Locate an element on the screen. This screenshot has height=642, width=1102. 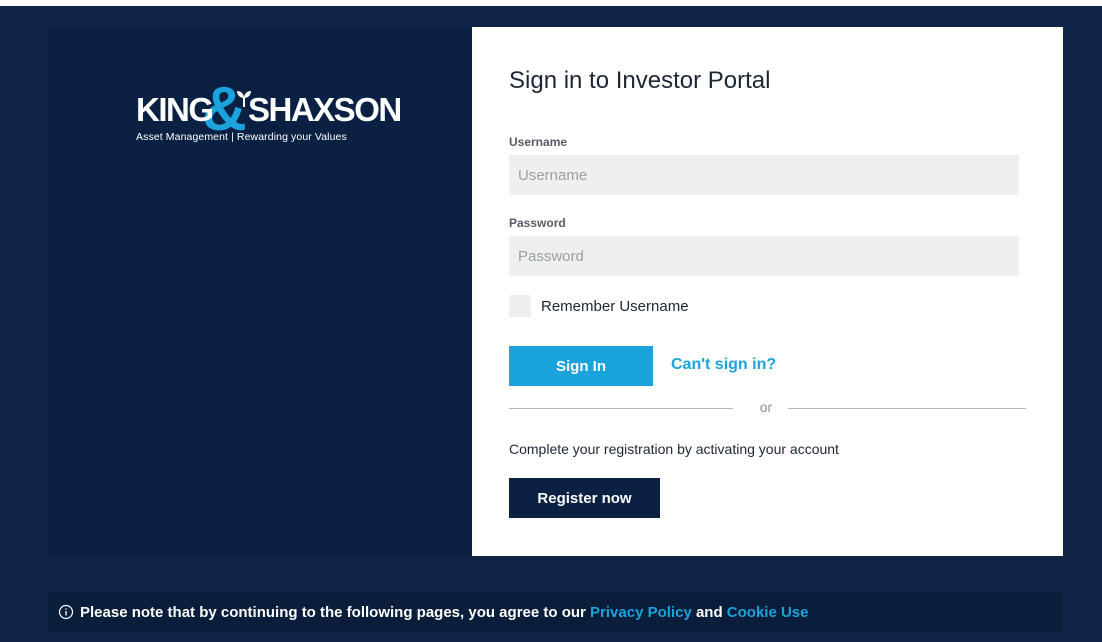
cookie-use-link: Cookie Use is located at coordinates (768, 612).